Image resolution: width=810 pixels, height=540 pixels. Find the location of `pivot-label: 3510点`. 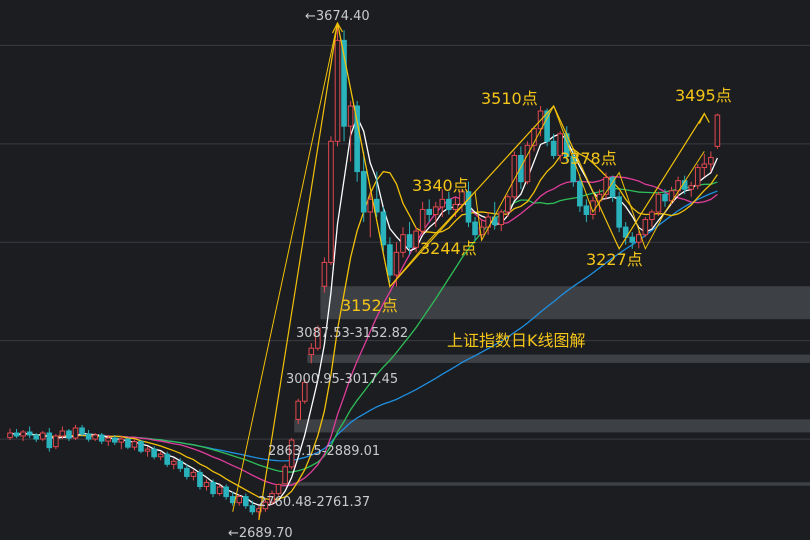

pivot-label: 3510点 is located at coordinates (509, 98).